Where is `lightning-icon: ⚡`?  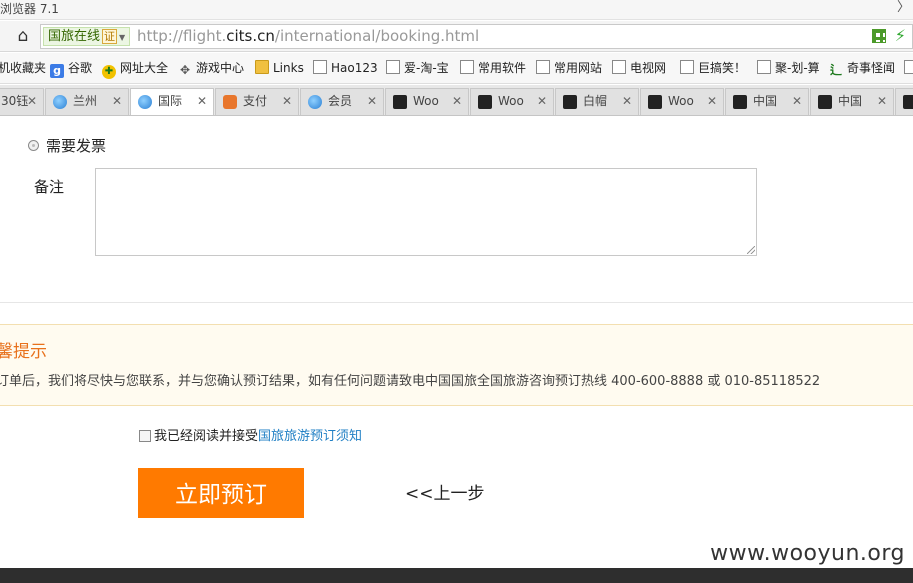
lightning-icon: ⚡ is located at coordinates (900, 36).